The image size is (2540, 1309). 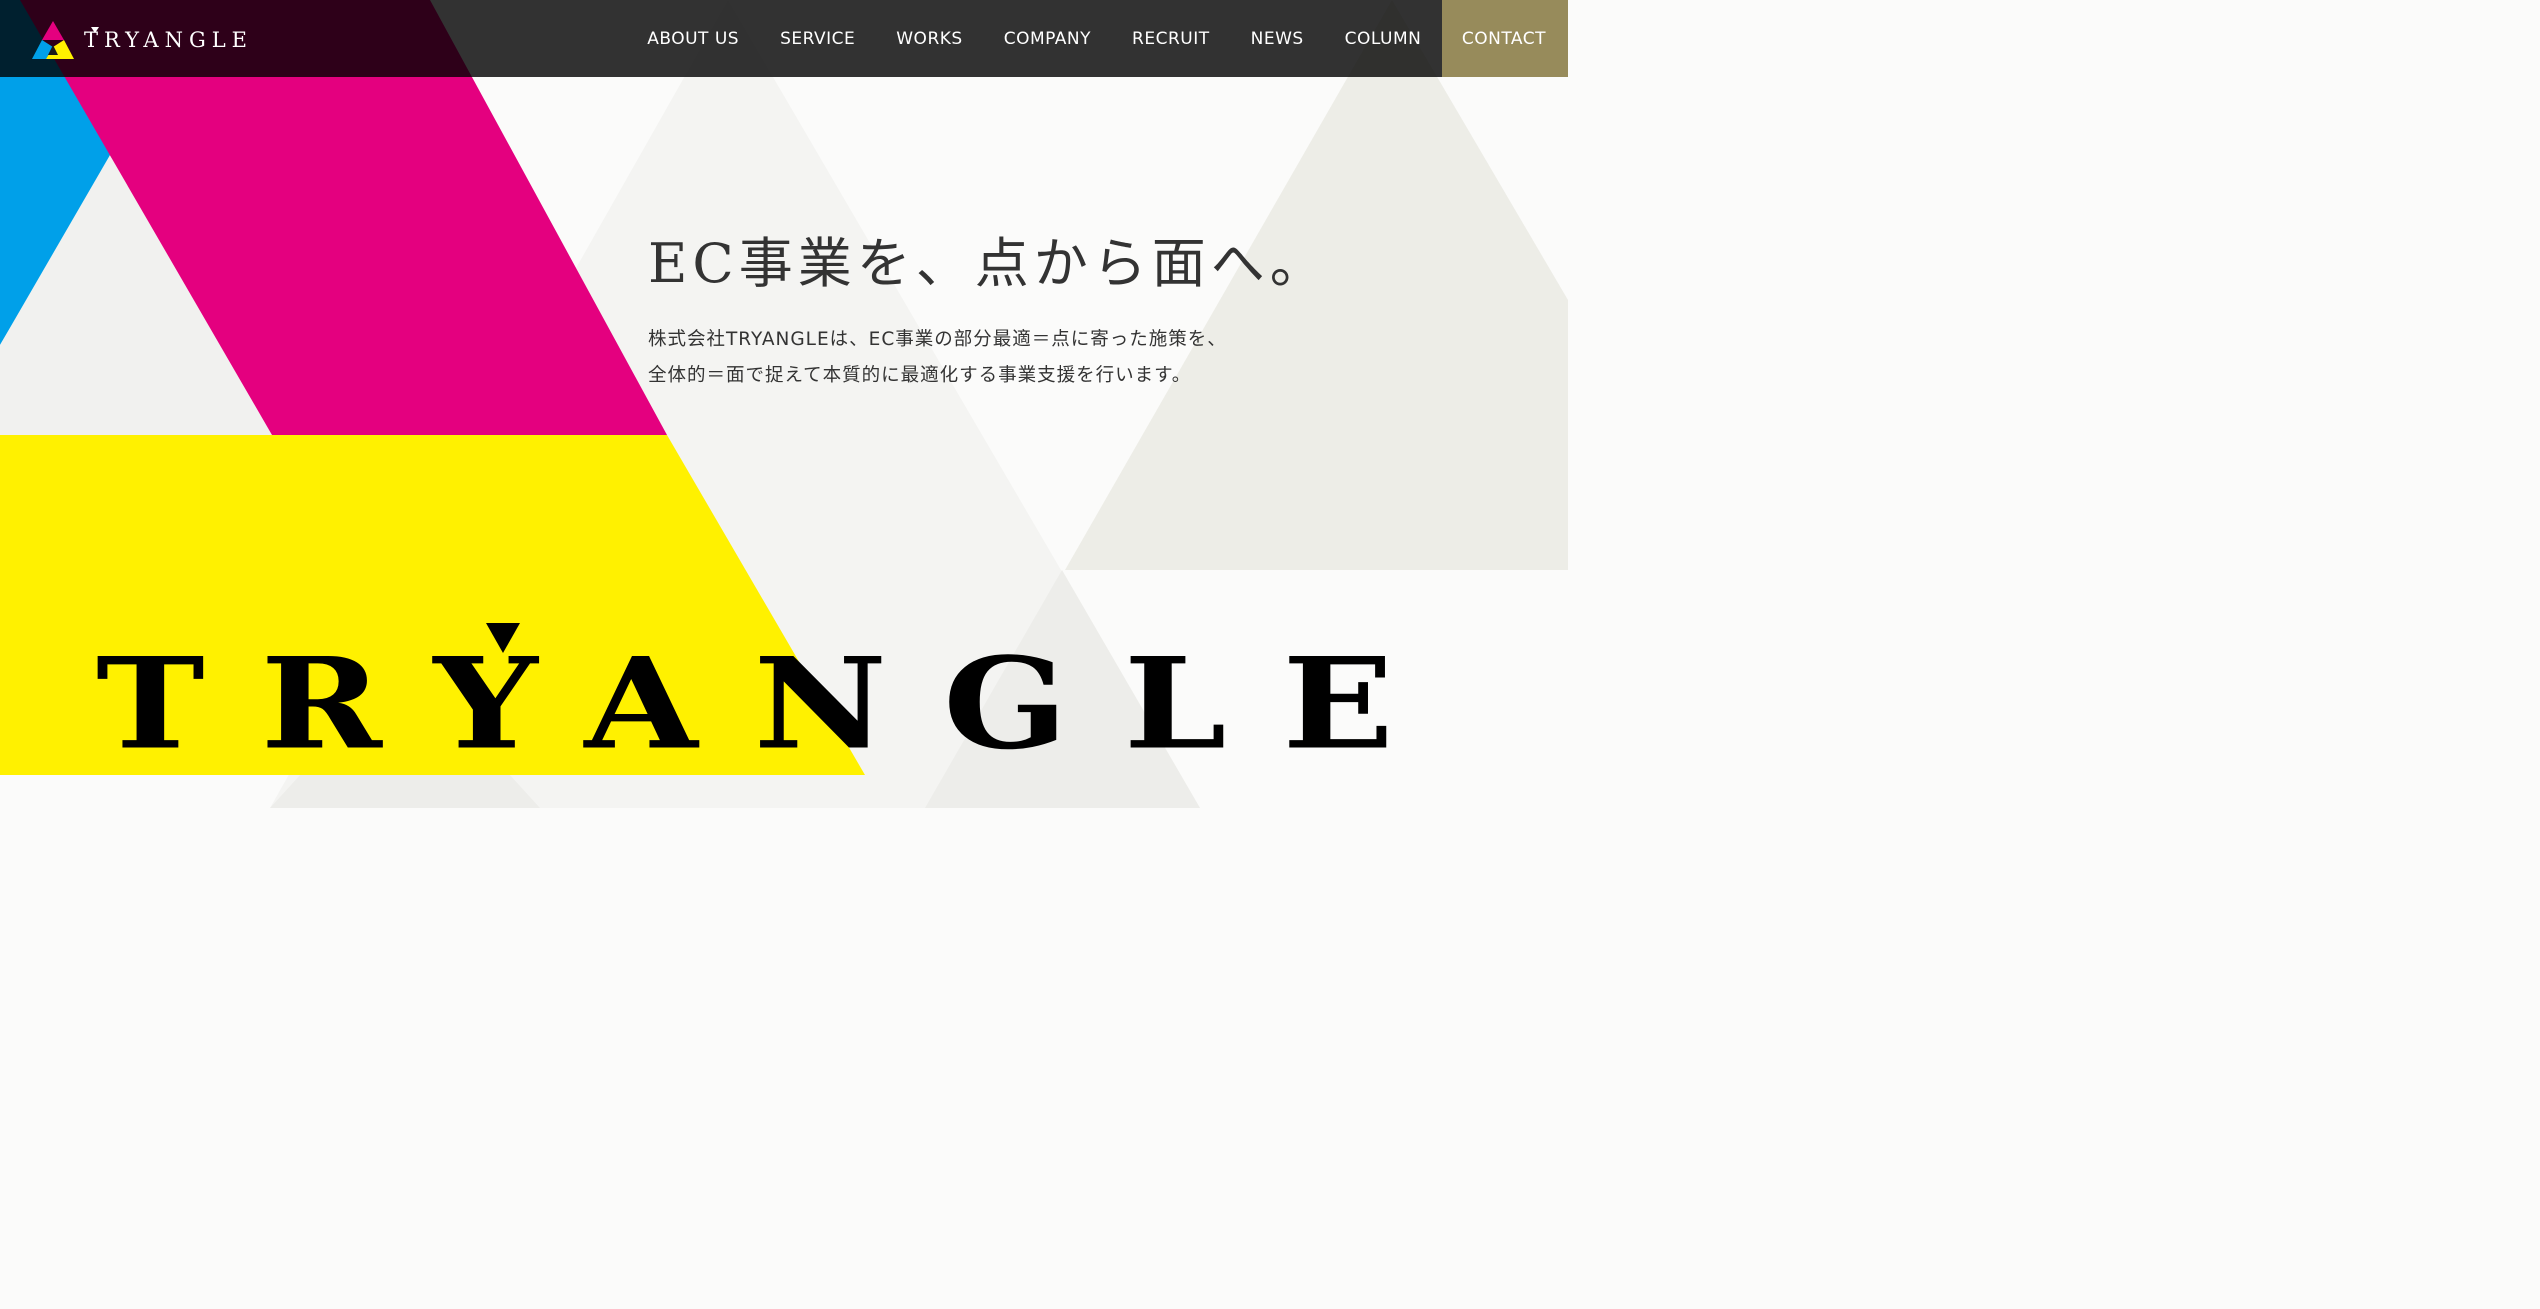 What do you see at coordinates (1171, 38) in the screenshot?
I see `nav-item-recruit: RECRUIT` at bounding box center [1171, 38].